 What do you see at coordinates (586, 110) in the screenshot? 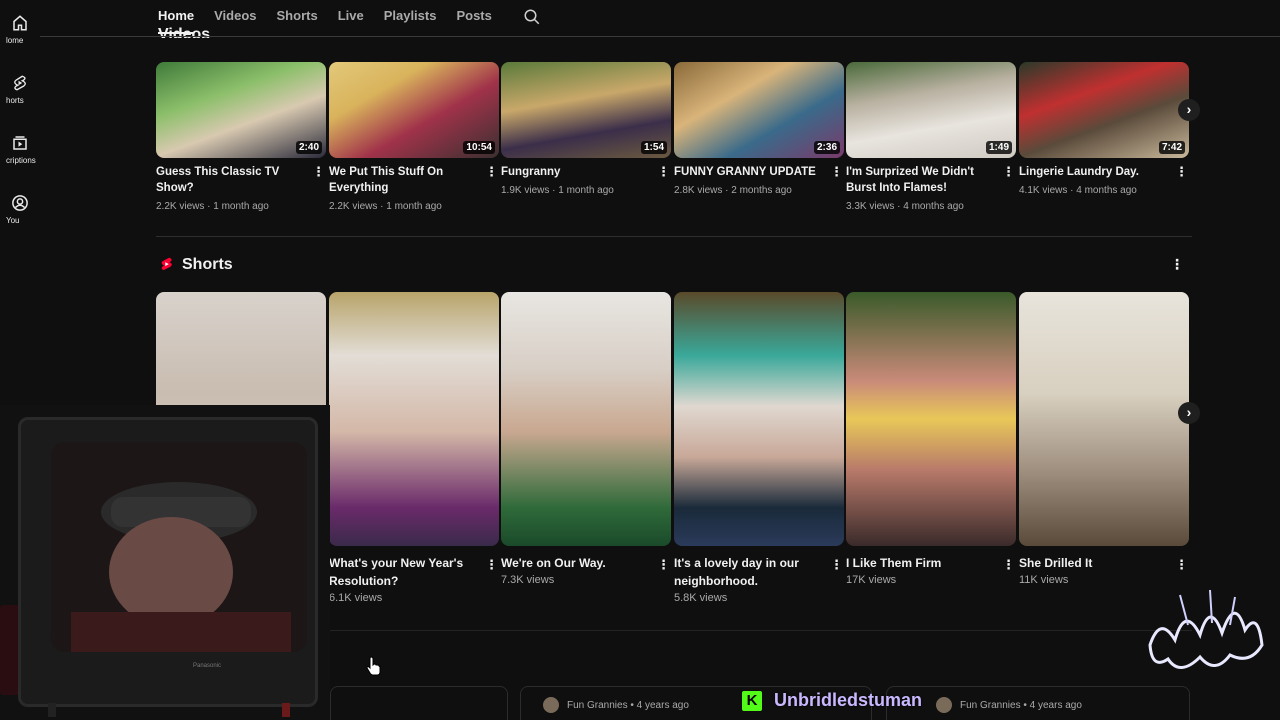
I see `video-thumbnail: 1:54` at bounding box center [586, 110].